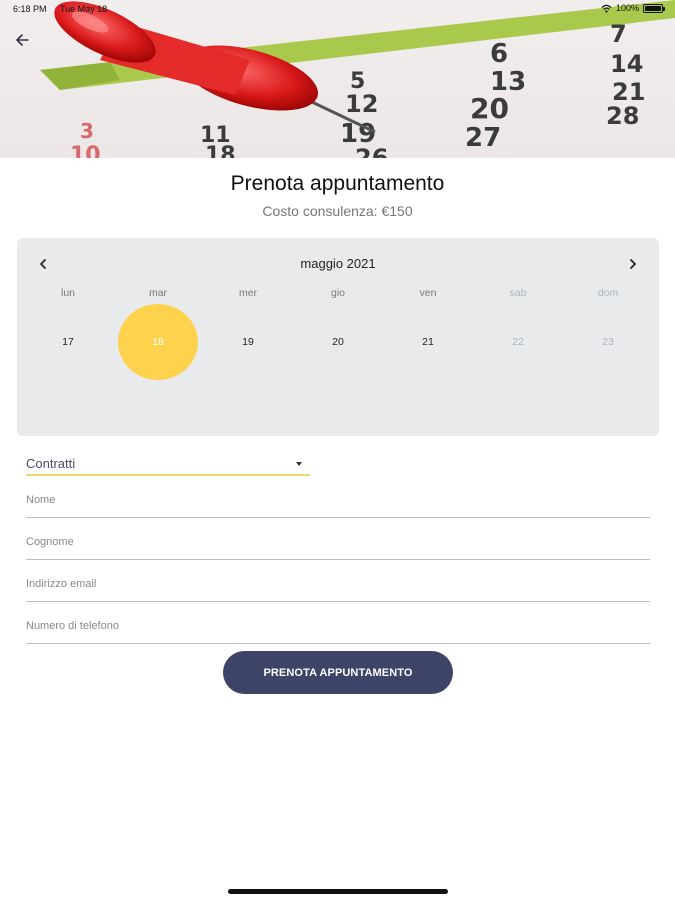 Image resolution: width=675 pixels, height=900 pixels. I want to click on arrow-left-icon, so click(22, 40).